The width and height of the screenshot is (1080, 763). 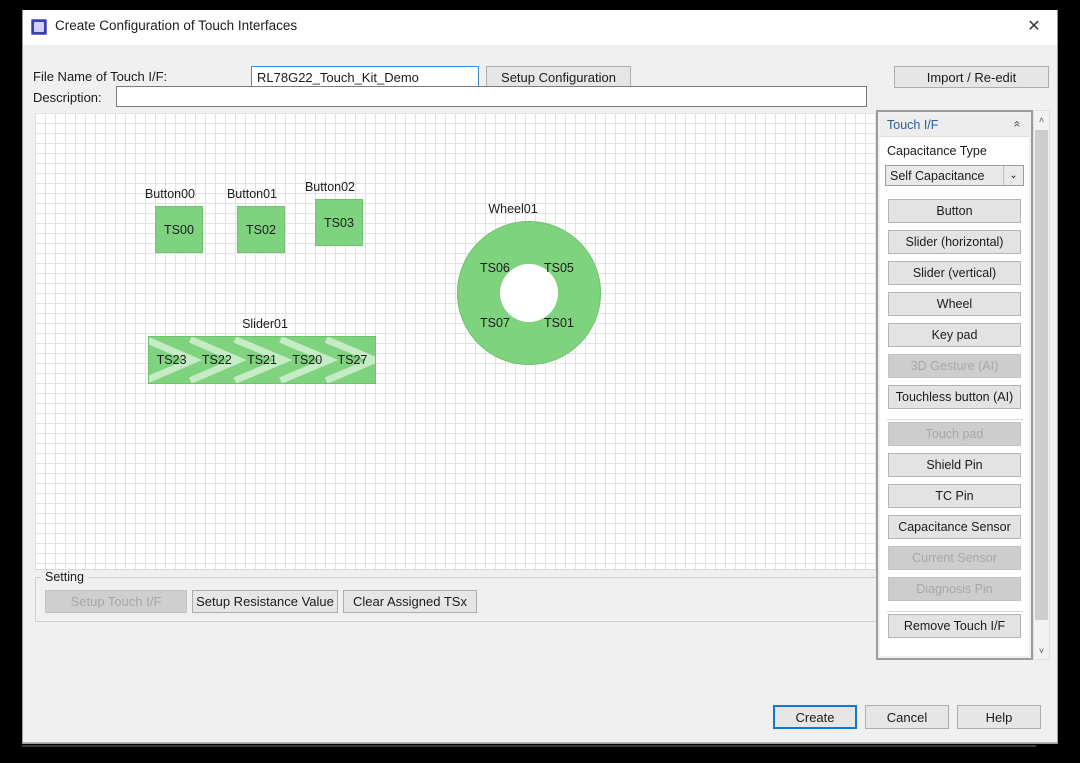 What do you see at coordinates (330, 187) in the screenshot?
I see `button02-label: Button02` at bounding box center [330, 187].